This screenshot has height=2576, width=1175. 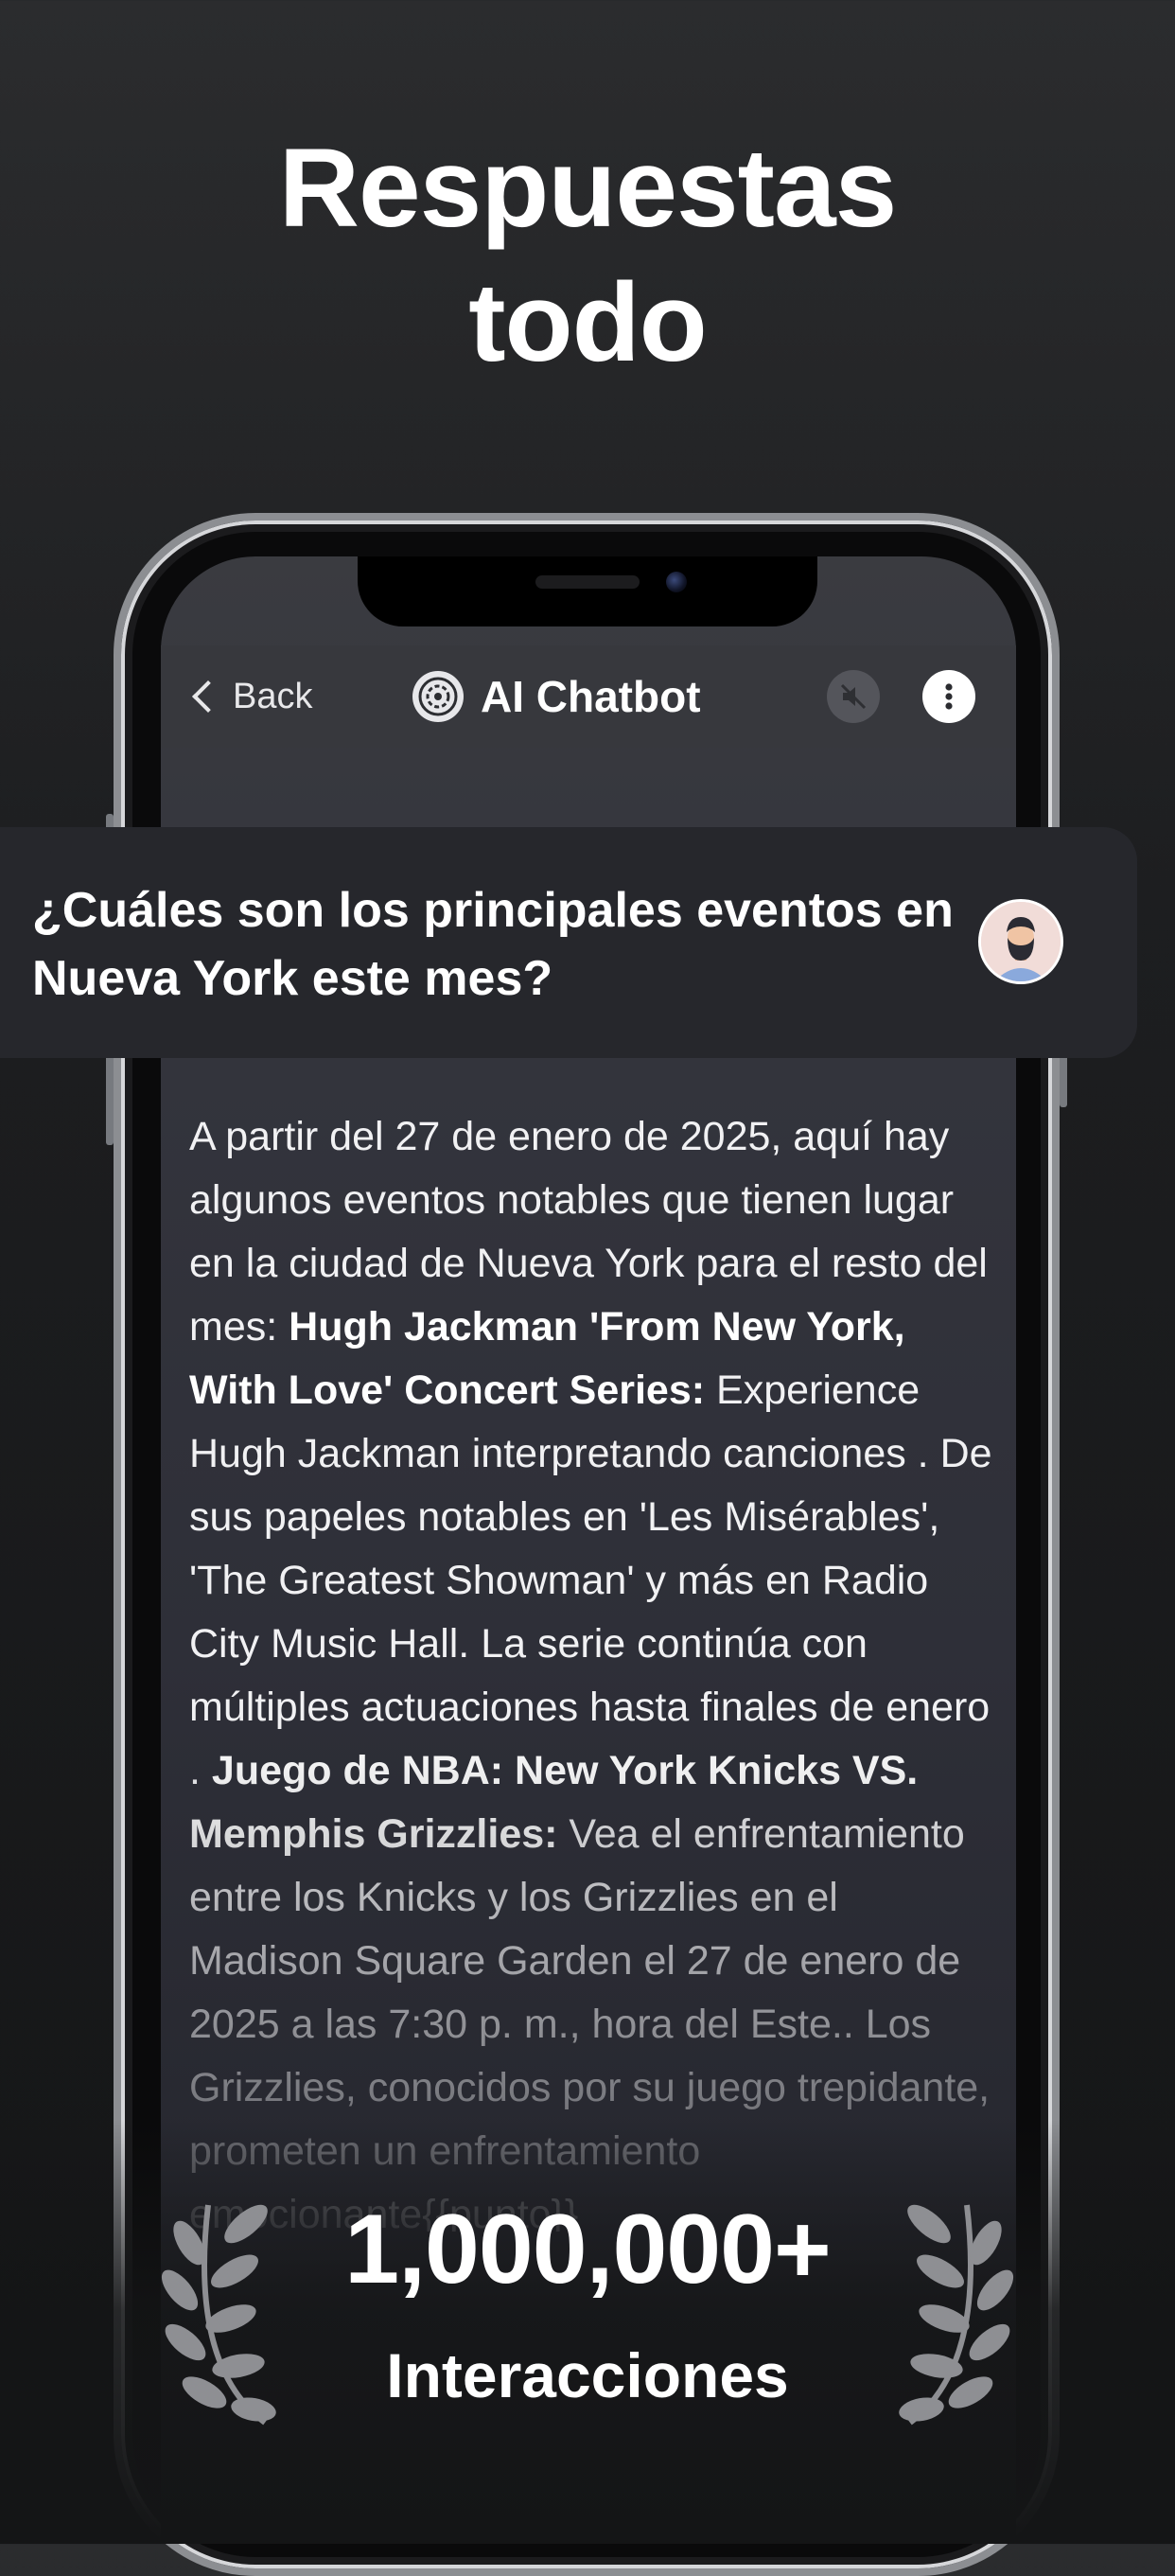 What do you see at coordinates (587, 2375) in the screenshot?
I see `interaction-label: Interacciones` at bounding box center [587, 2375].